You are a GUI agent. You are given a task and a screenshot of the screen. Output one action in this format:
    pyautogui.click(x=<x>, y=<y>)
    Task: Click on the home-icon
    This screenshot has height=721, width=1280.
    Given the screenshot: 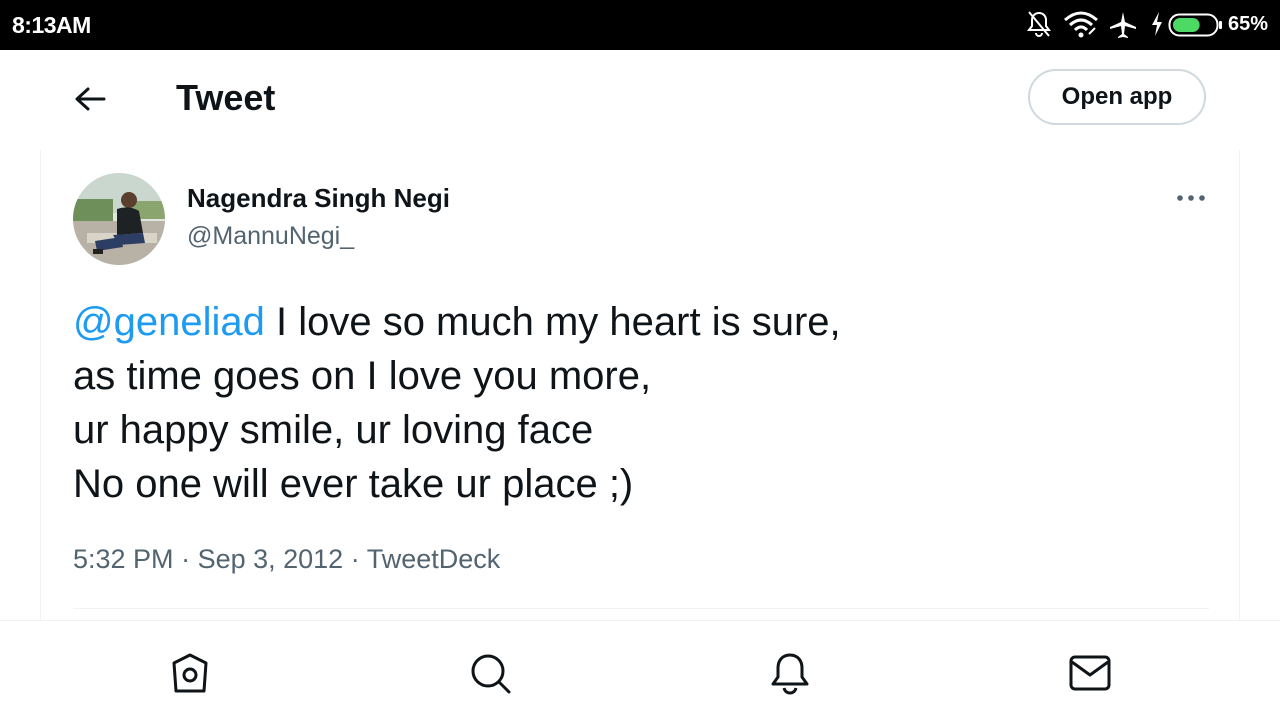 What is the action you would take?
    pyautogui.click(x=190, y=673)
    